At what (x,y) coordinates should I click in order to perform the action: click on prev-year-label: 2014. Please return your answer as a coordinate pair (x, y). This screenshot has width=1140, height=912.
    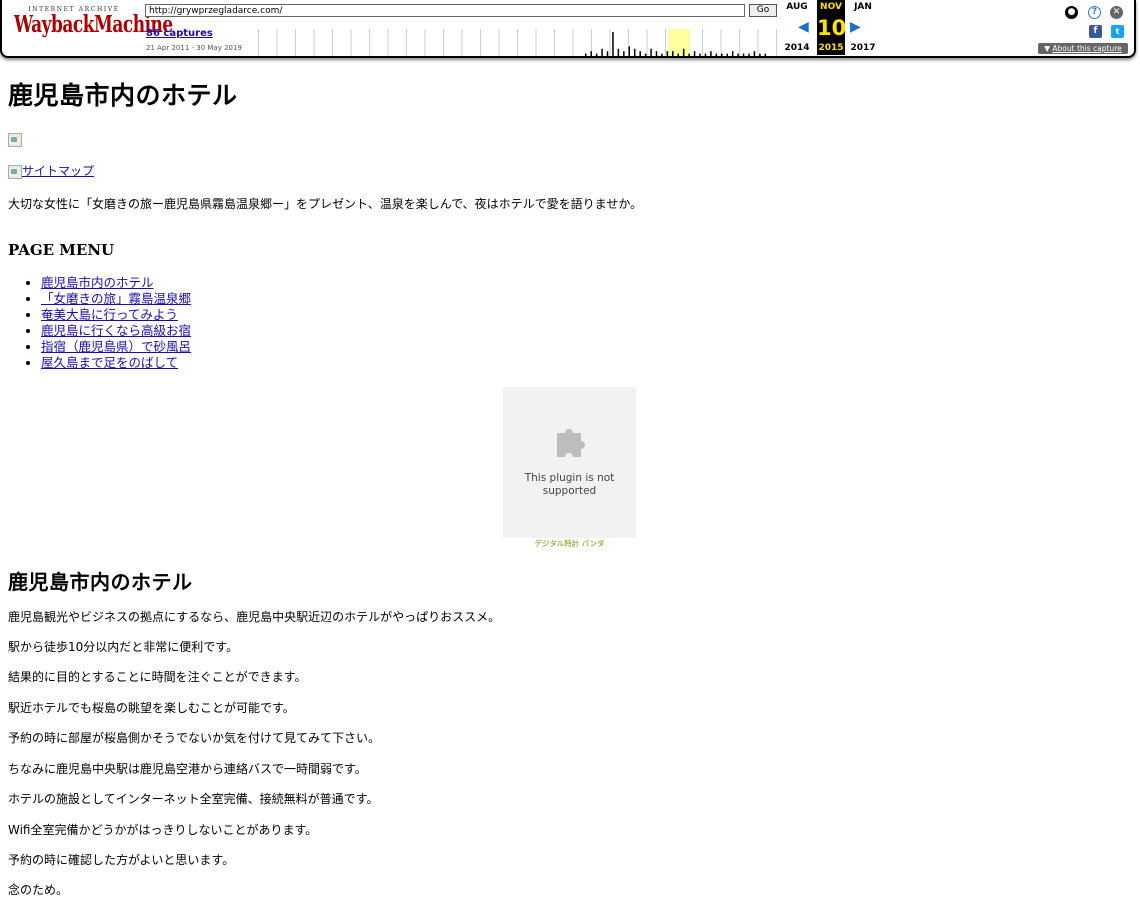
    Looking at the image, I should click on (797, 48).